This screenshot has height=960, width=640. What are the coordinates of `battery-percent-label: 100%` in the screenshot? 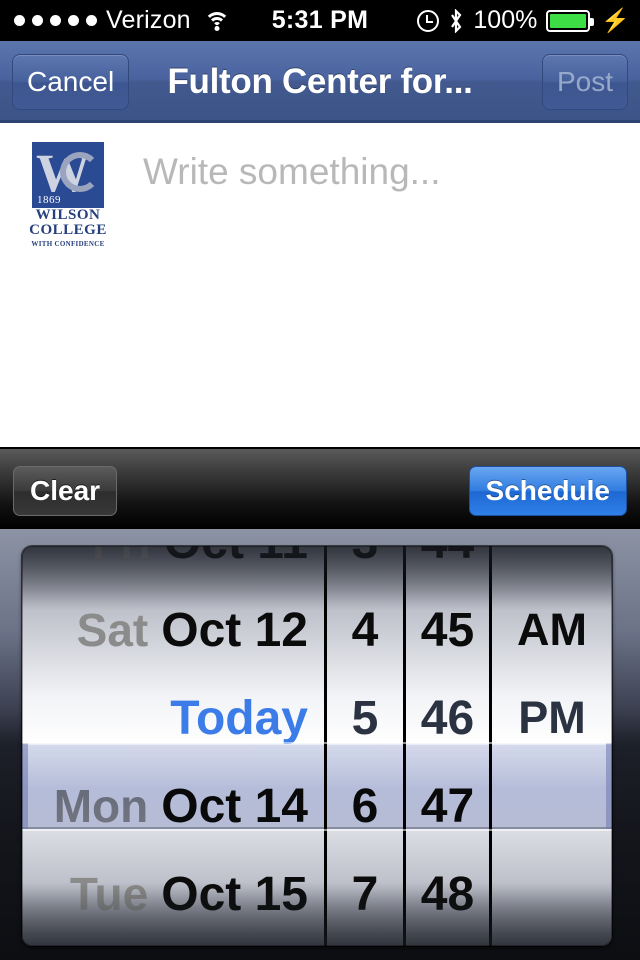 It's located at (505, 20).